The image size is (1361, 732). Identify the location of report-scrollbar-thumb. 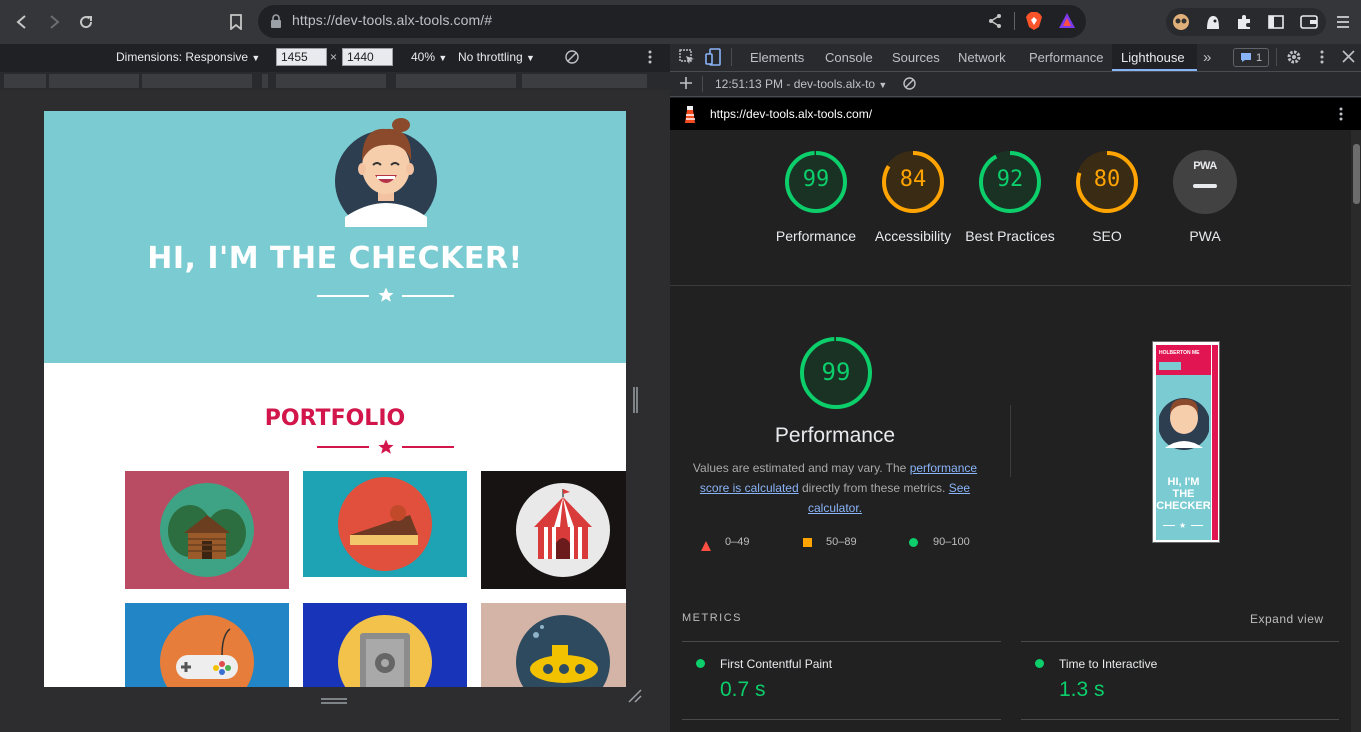
(1356, 174).